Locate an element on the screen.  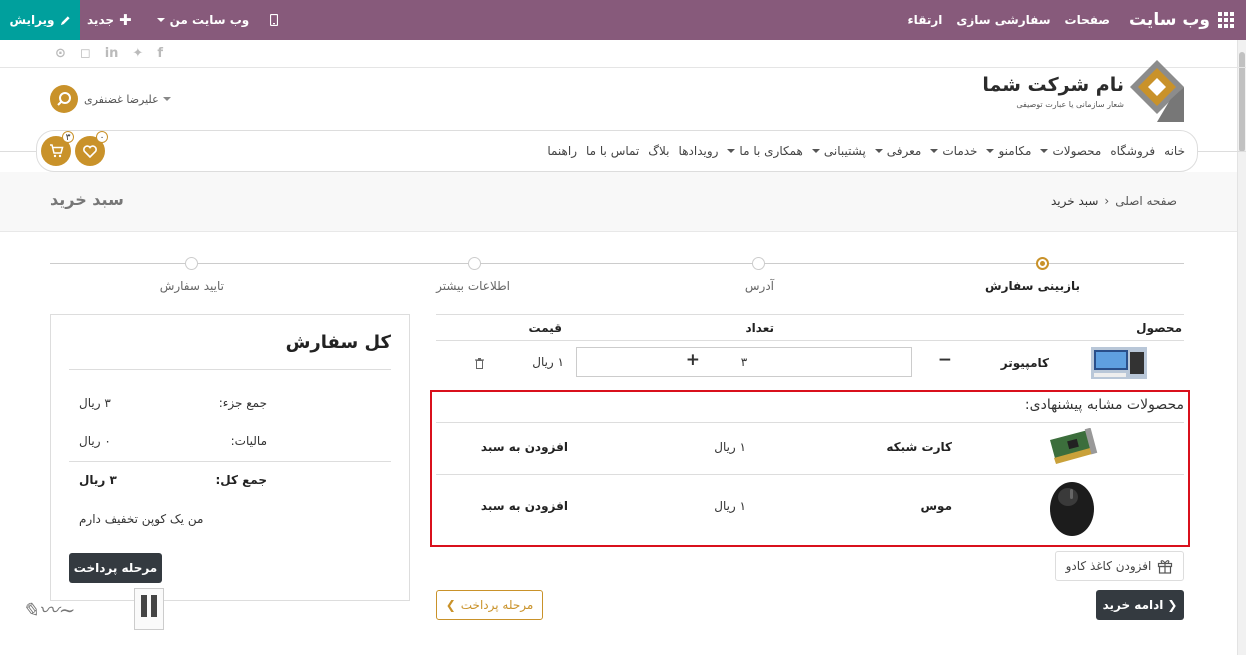
continue-shopping-label: ادامه خرید is located at coordinates (1133, 605).